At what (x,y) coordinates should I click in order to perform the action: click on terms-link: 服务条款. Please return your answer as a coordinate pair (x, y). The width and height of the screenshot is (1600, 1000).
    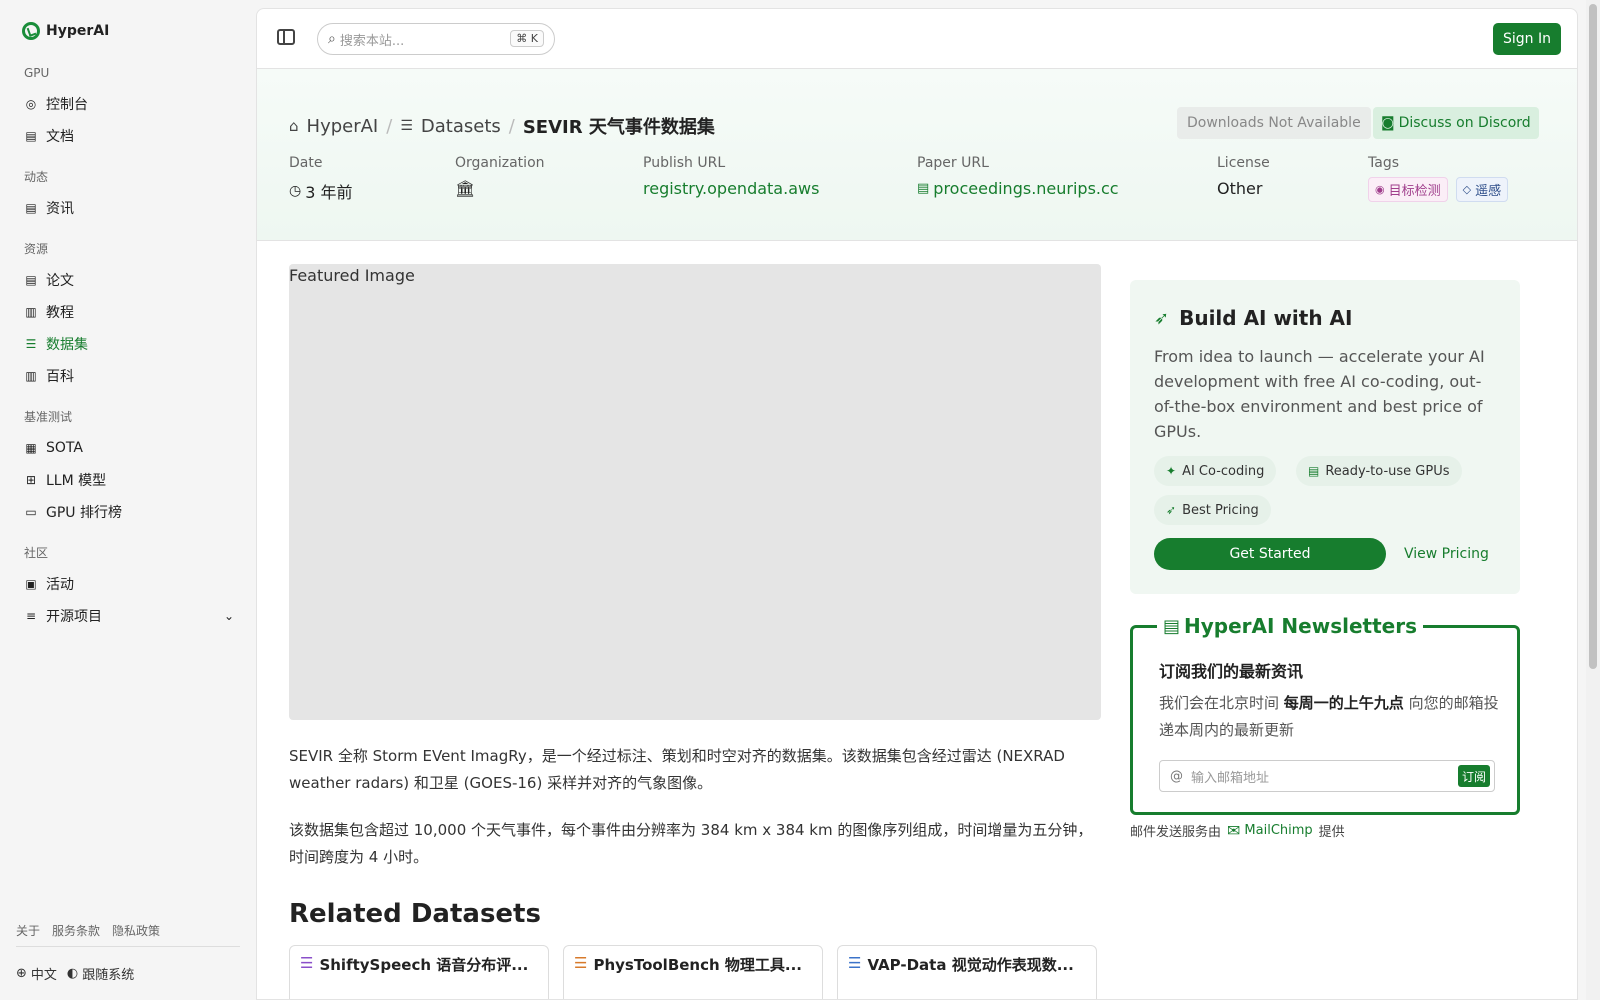
    Looking at the image, I should click on (76, 930).